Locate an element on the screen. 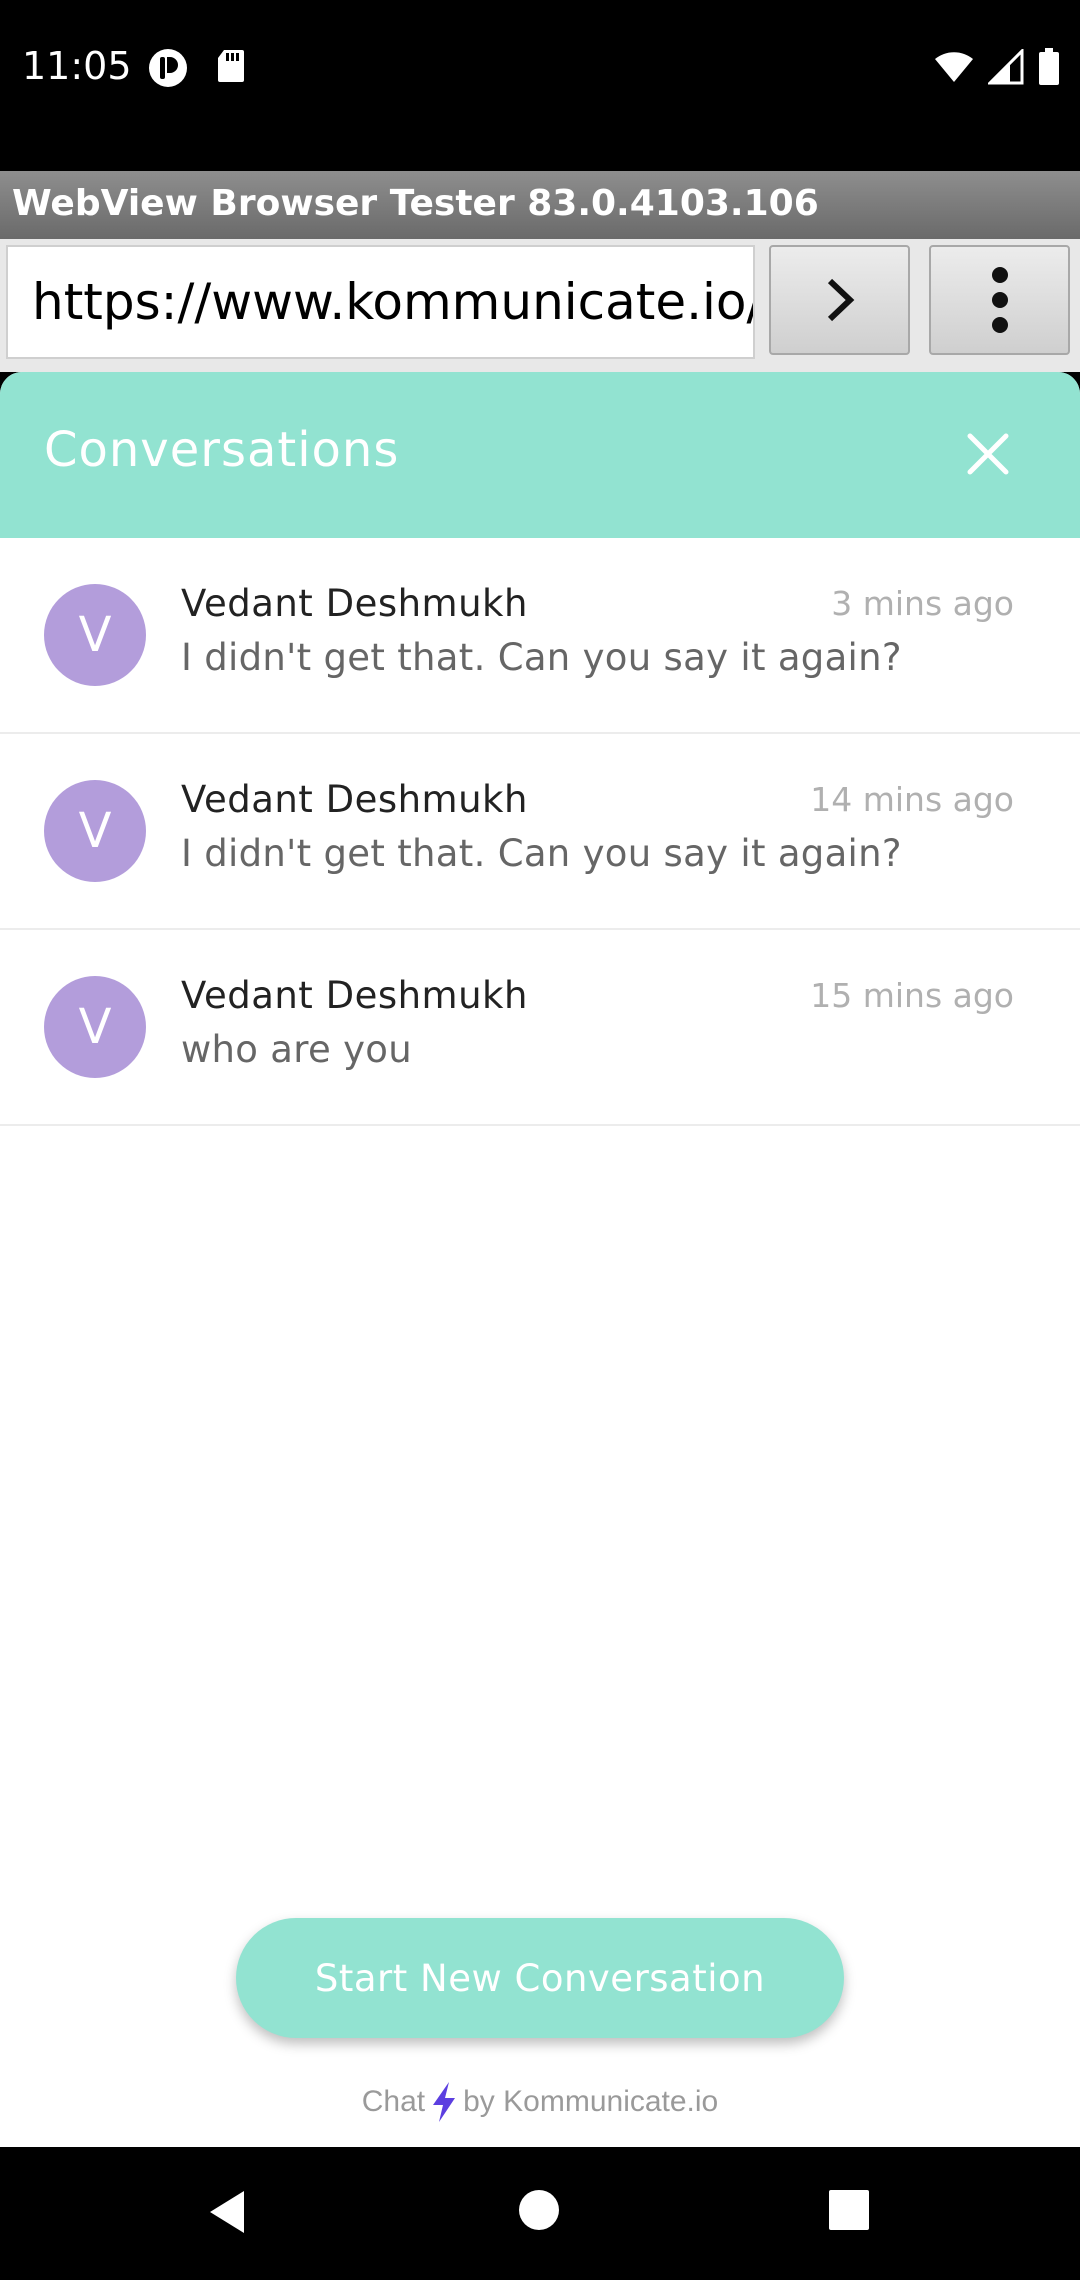 This screenshot has height=2280, width=1080. status-bar: 11:05 is located at coordinates (540, 85).